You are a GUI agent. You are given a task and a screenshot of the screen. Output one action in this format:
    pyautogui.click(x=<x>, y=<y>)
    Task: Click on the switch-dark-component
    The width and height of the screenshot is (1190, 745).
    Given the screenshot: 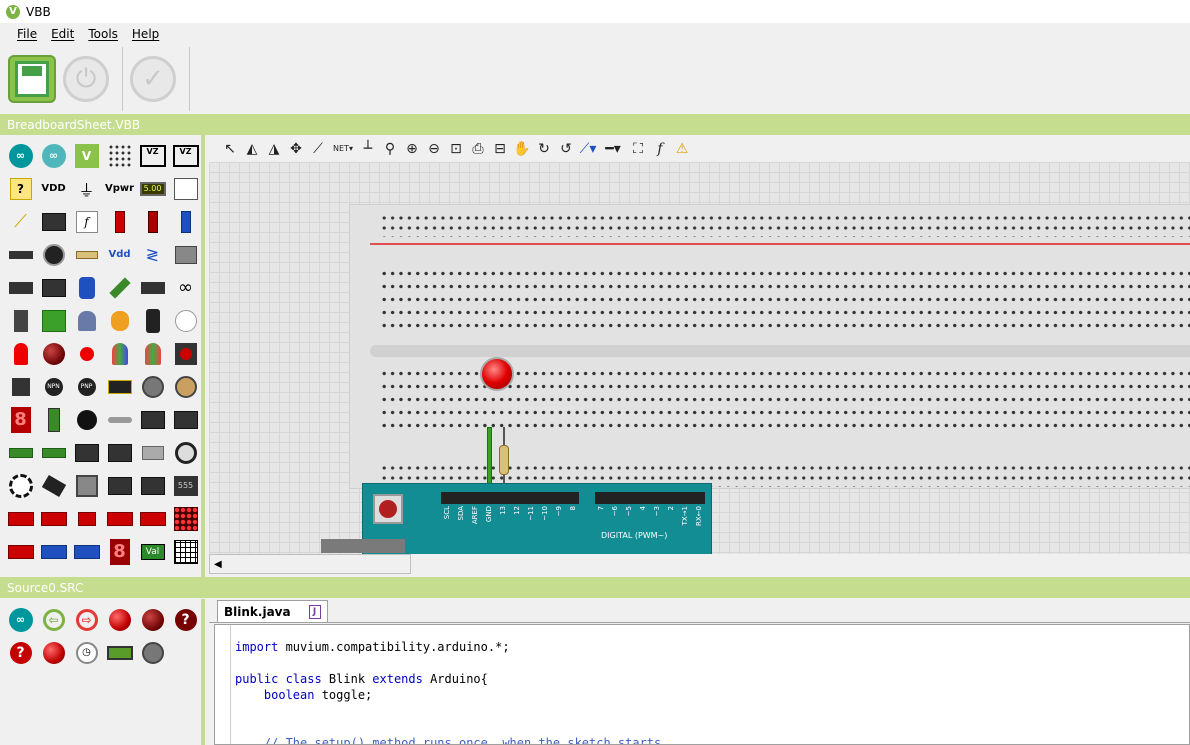 What is the action you would take?
    pyautogui.click(x=152, y=221)
    